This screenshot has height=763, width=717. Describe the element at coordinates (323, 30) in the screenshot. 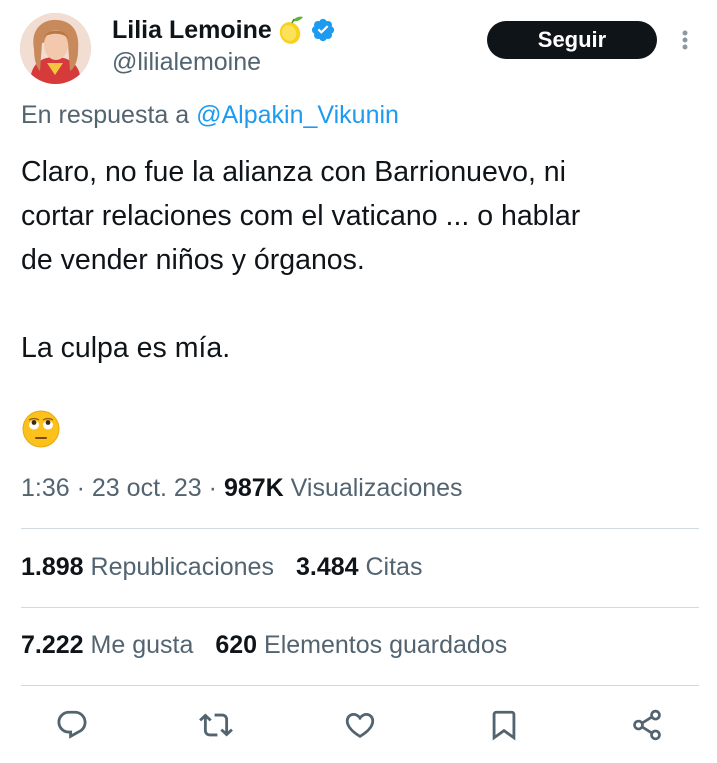

I see `verified-badge-icon` at that location.